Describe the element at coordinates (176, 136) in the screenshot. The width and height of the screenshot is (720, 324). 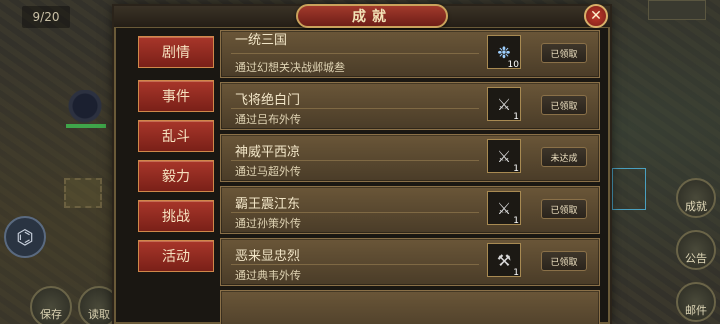
I see `tab-melee: 乱斗` at that location.